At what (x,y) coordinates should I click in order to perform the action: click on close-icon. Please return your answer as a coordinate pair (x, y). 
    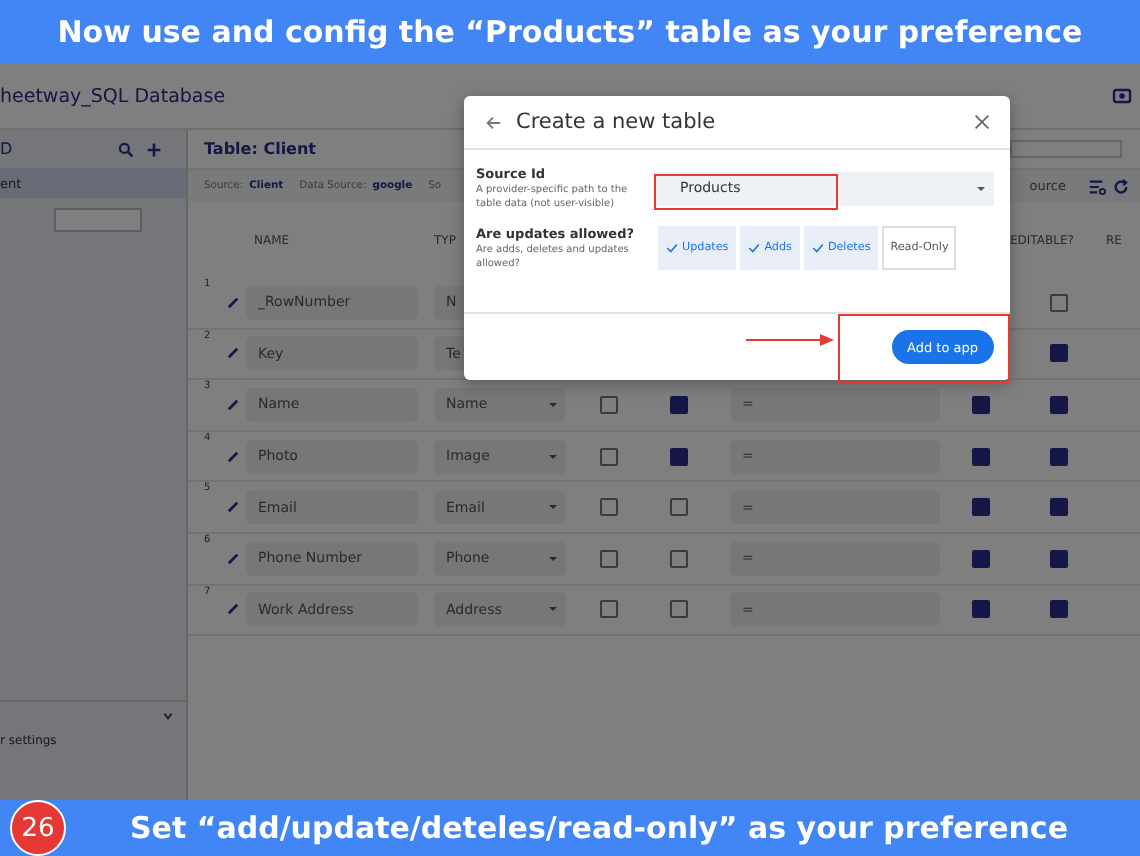
    Looking at the image, I should click on (982, 122).